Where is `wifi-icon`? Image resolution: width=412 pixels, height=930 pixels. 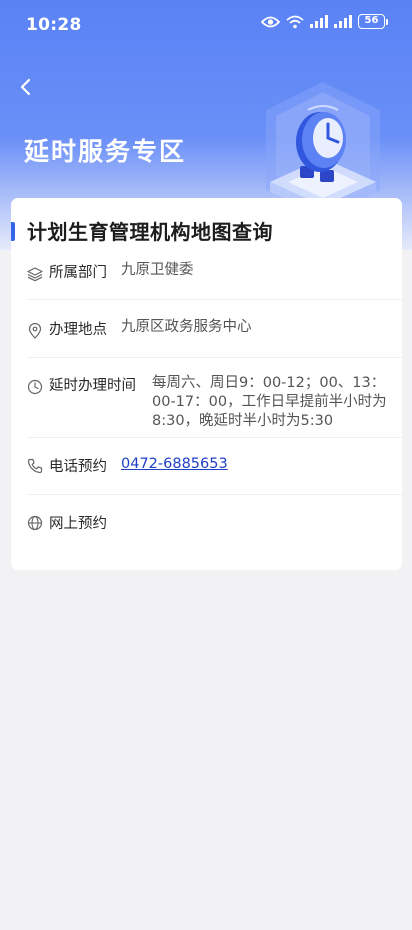
wifi-icon is located at coordinates (295, 21).